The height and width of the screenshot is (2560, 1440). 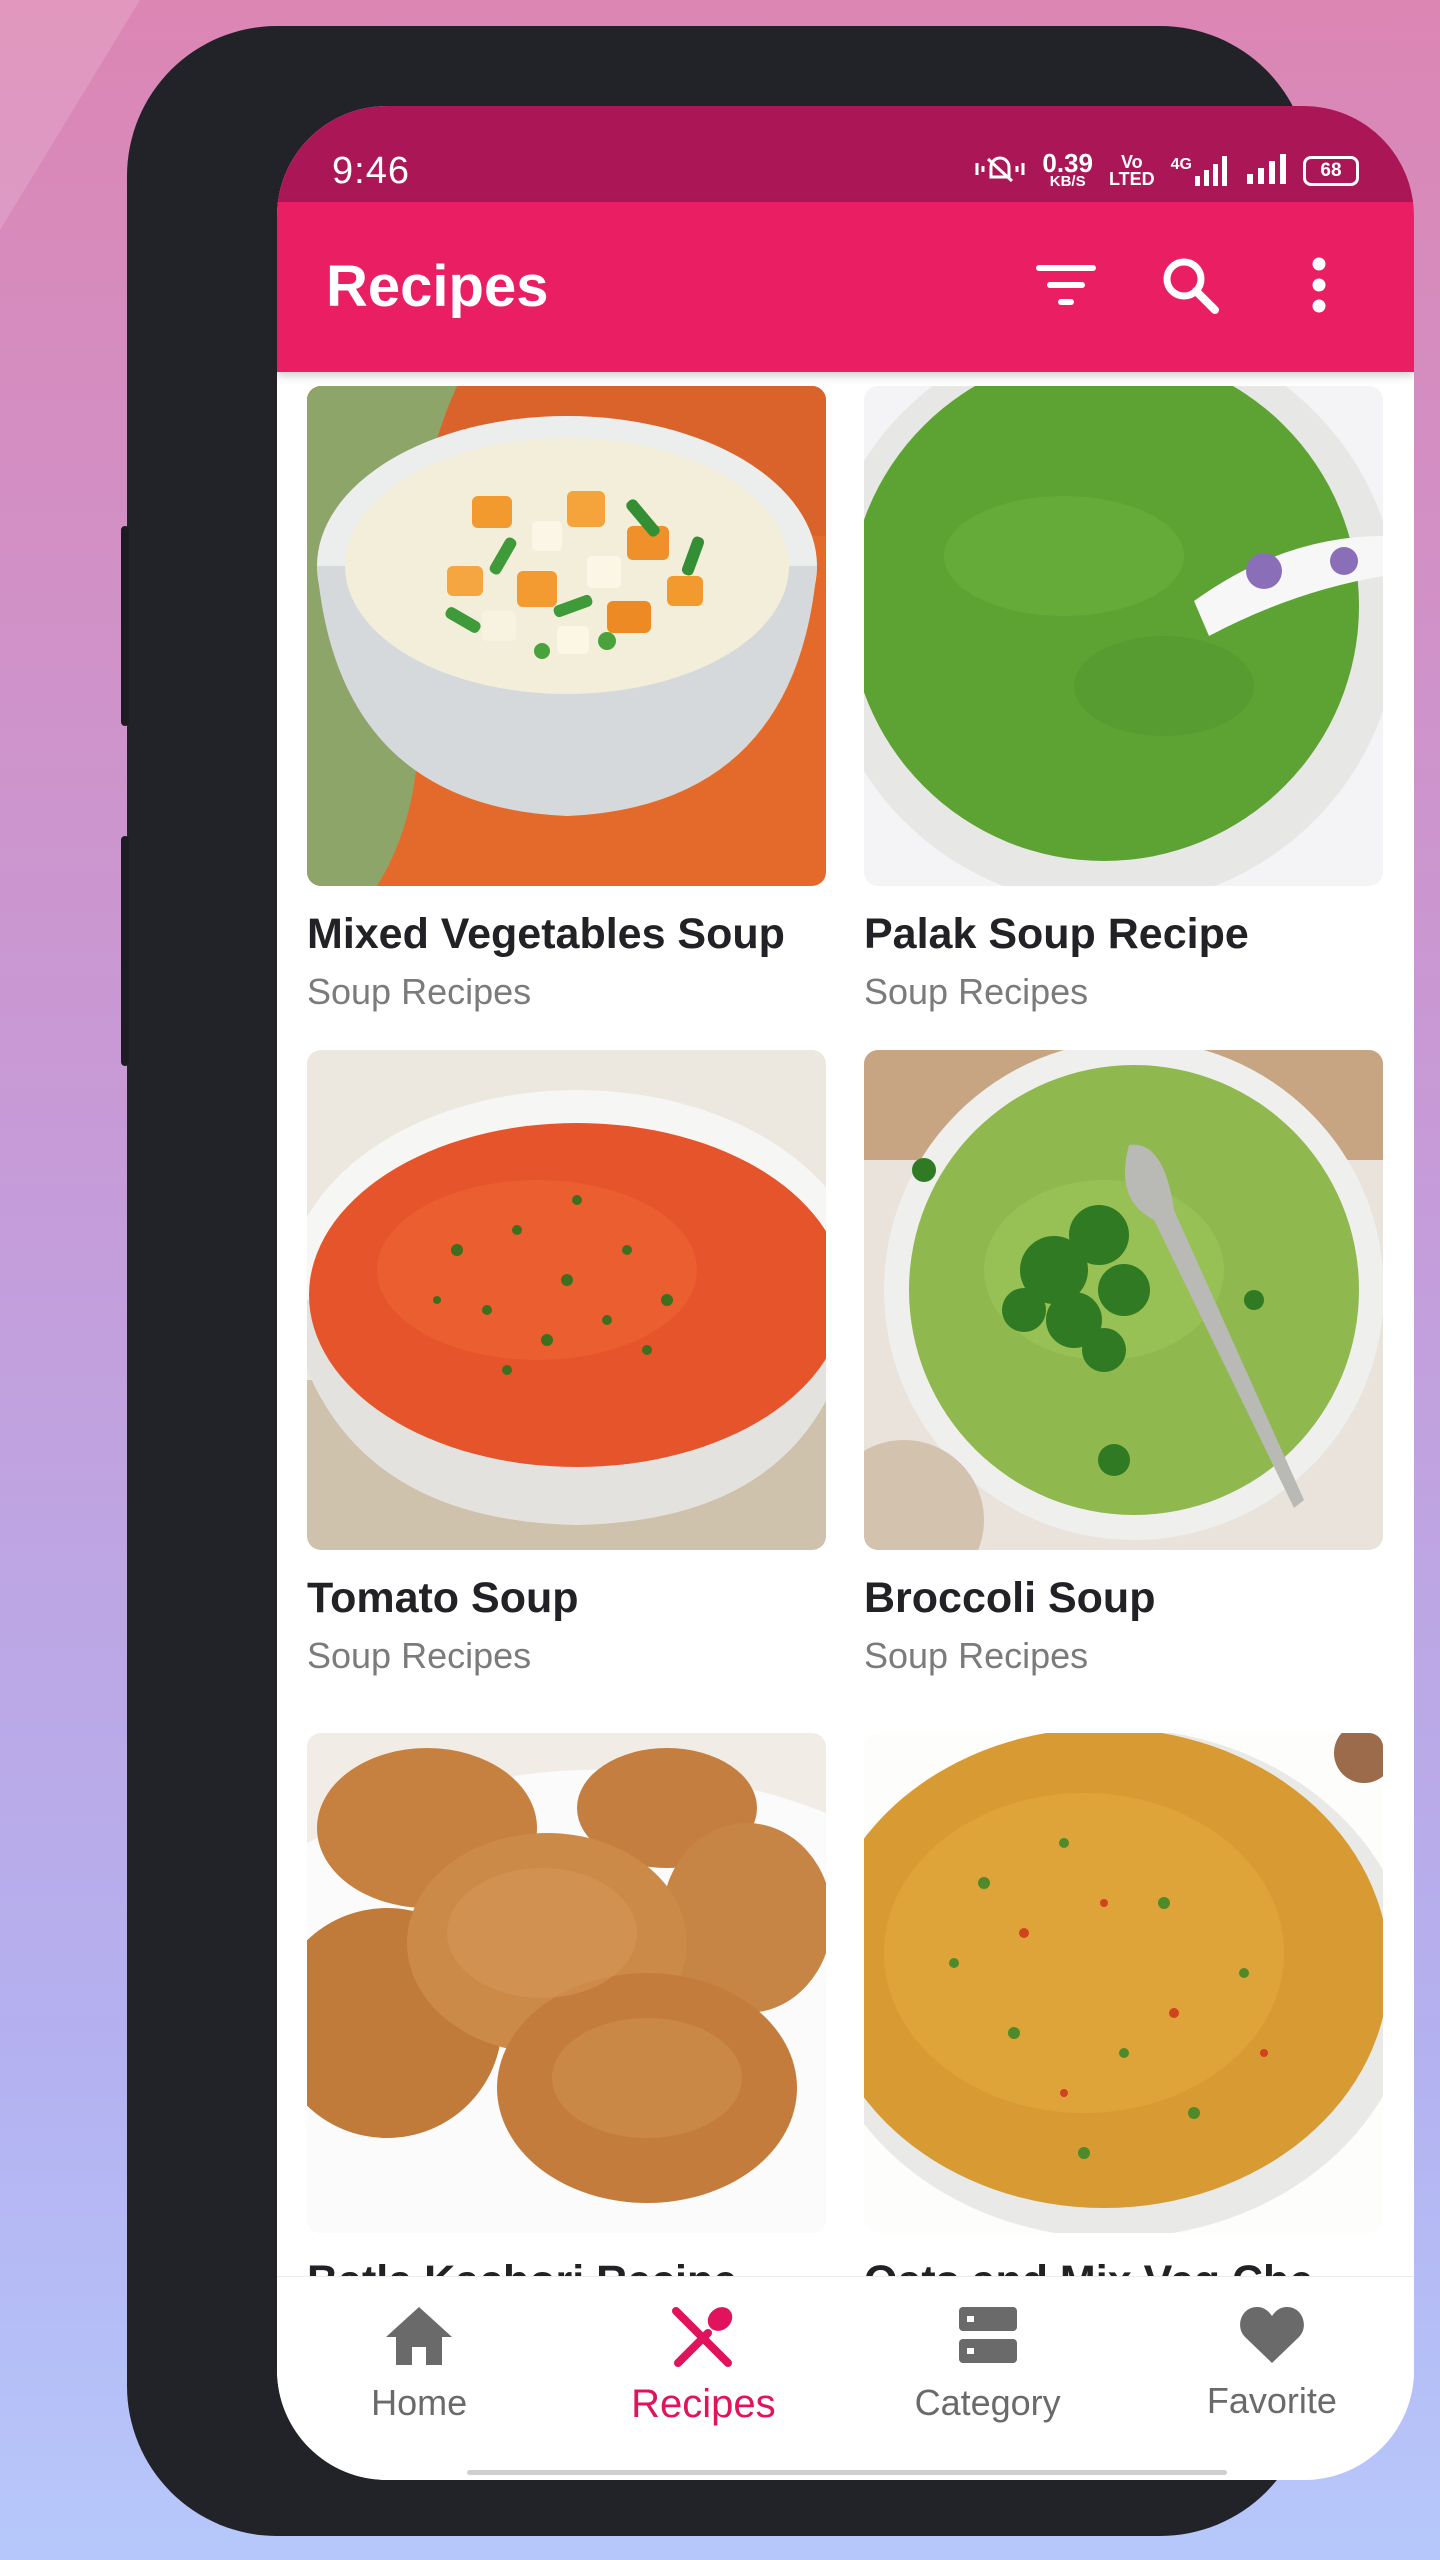 I want to click on nav-label-favorite: Favorite, so click(x=1271, y=2400).